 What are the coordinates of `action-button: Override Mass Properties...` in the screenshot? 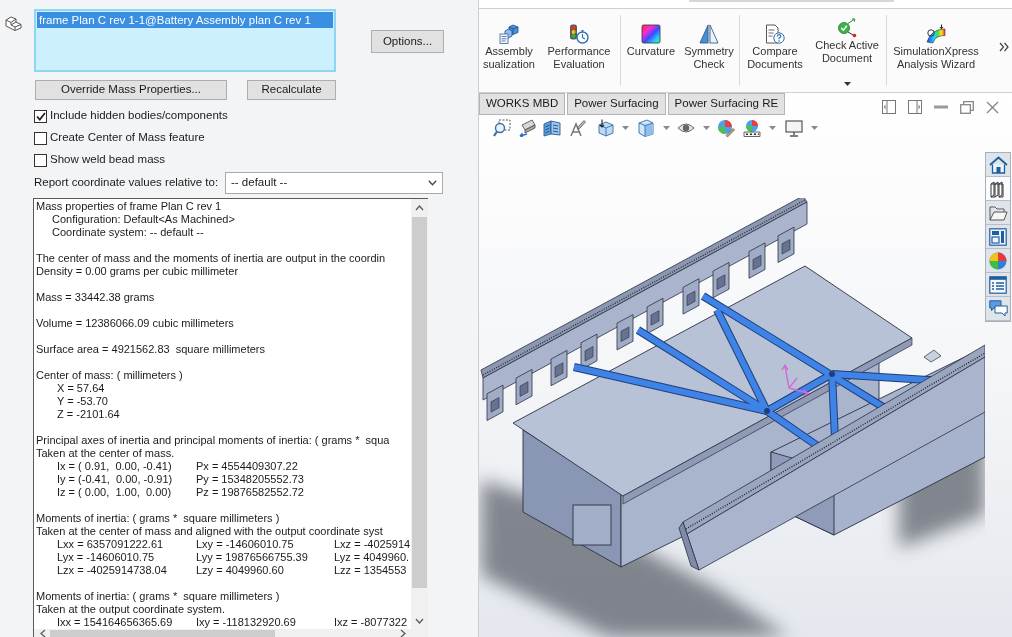 It's located at (131, 90).